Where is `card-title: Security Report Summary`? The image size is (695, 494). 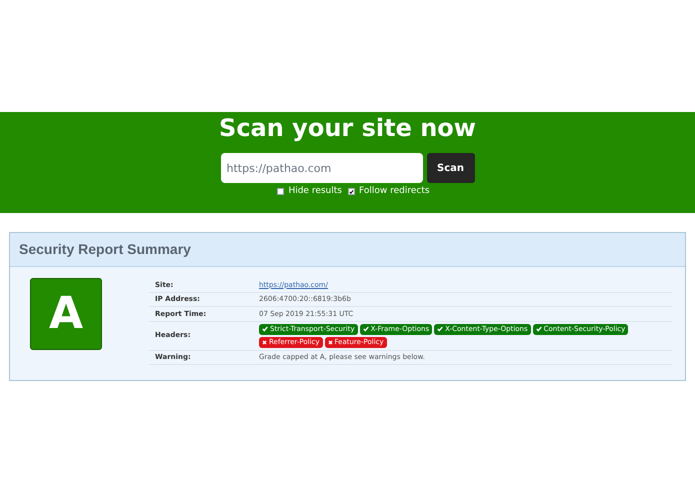
card-title: Security Report Summary is located at coordinates (105, 249).